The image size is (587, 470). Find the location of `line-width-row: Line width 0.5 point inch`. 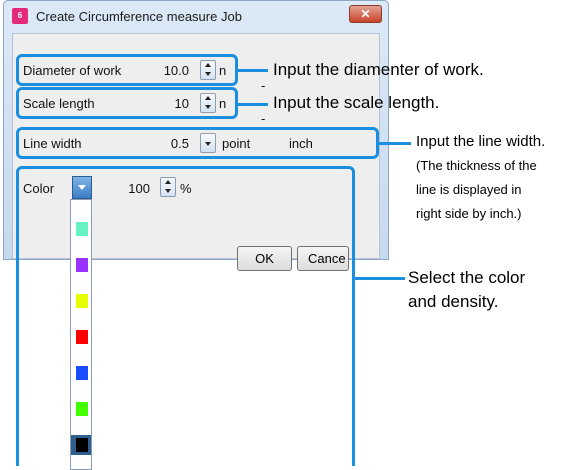

line-width-row: Line width 0.5 point inch is located at coordinates (195, 143).